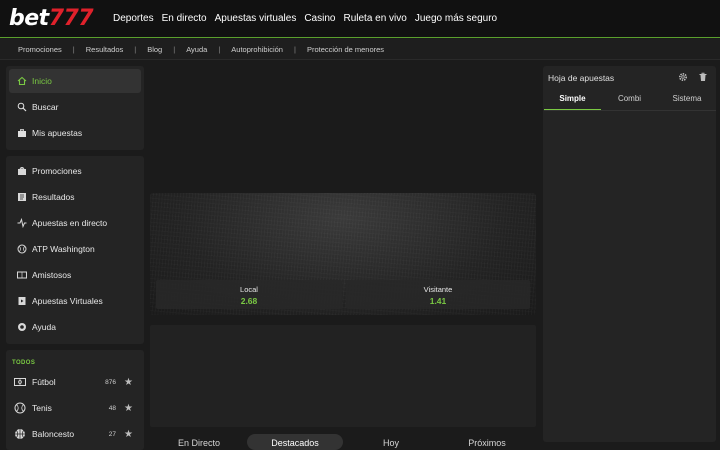  What do you see at coordinates (572, 101) in the screenshot?
I see `tab-simple: Simple` at bounding box center [572, 101].